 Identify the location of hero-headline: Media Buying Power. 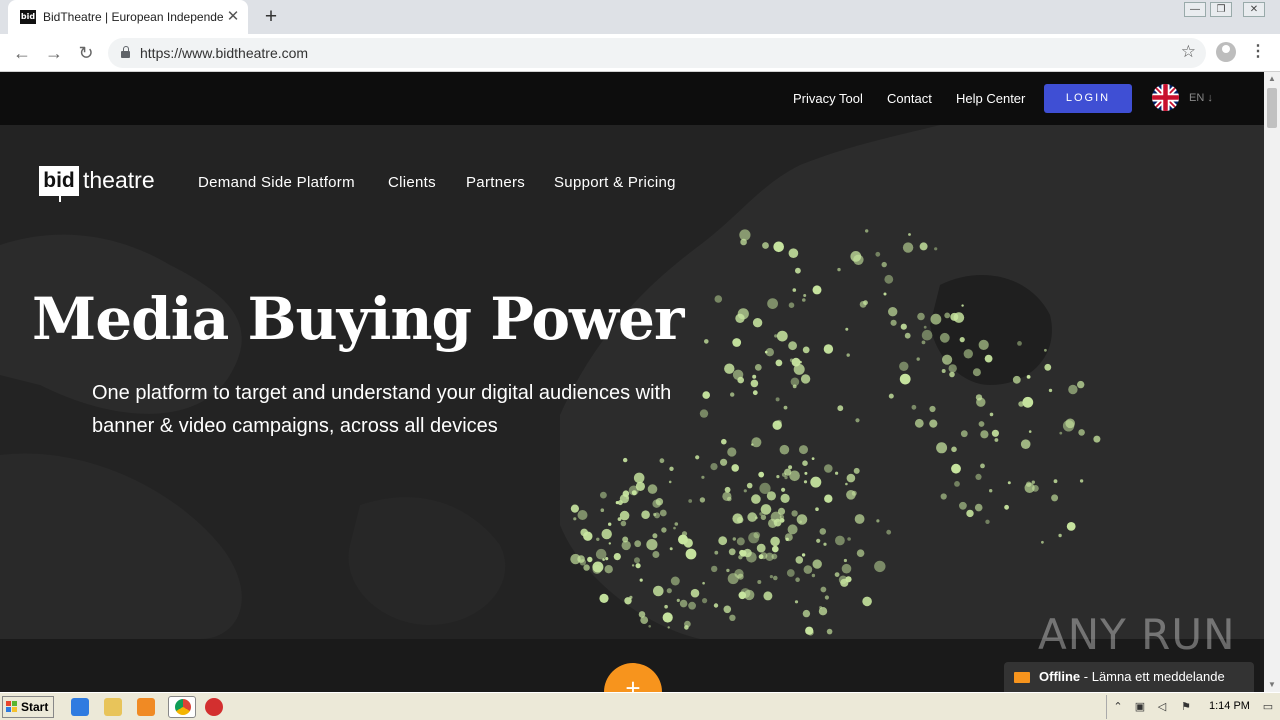
(358, 319).